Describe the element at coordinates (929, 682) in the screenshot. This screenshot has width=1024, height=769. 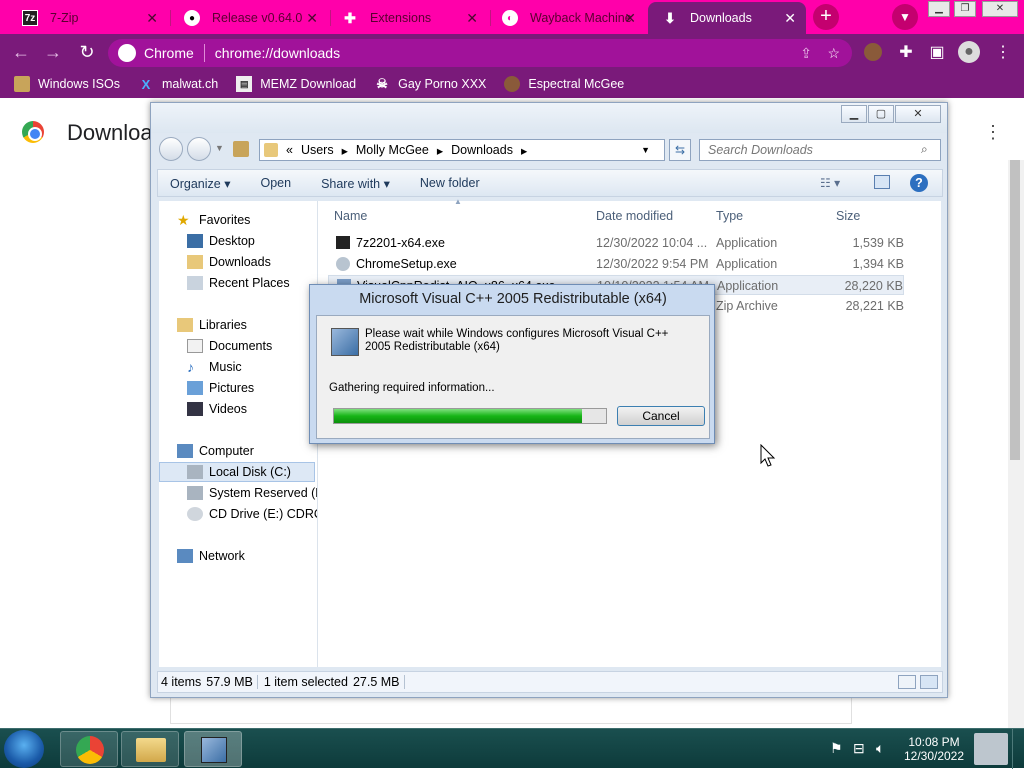
I see `tiles-view-icon` at that location.